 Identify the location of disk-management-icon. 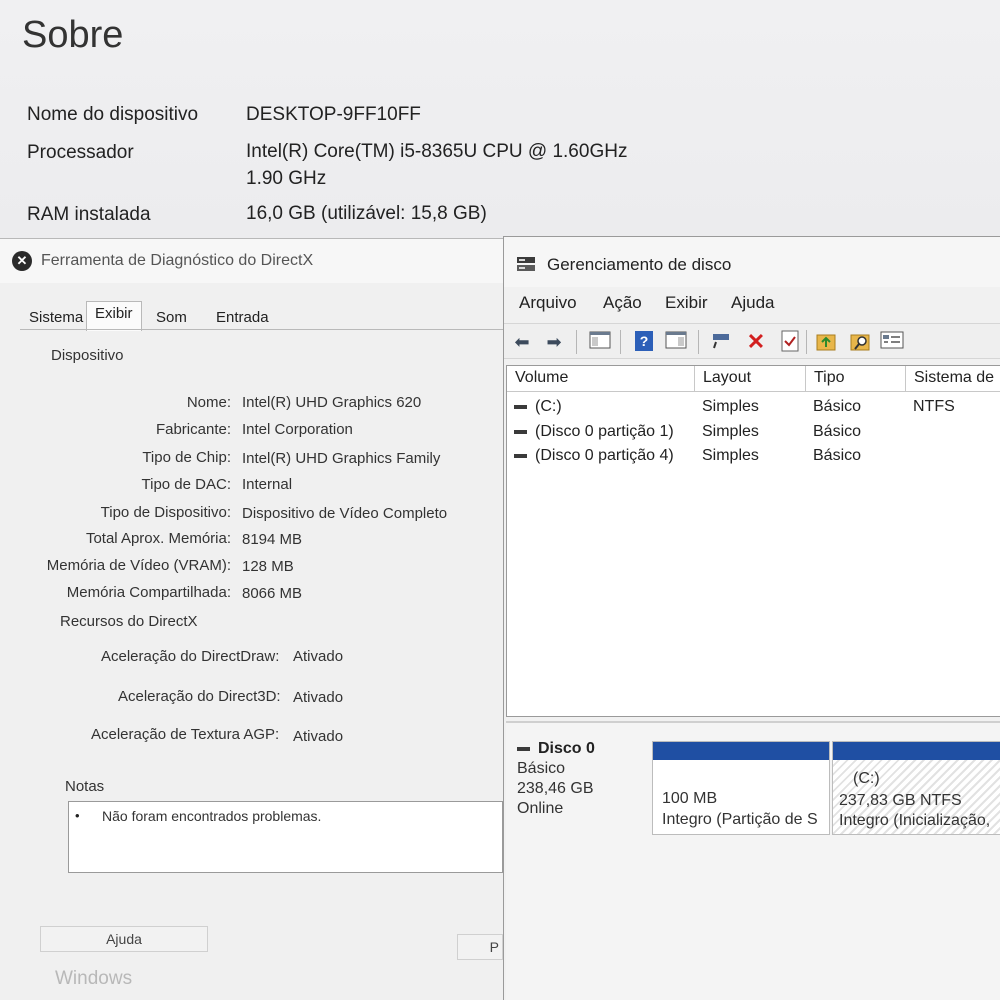
(526, 264).